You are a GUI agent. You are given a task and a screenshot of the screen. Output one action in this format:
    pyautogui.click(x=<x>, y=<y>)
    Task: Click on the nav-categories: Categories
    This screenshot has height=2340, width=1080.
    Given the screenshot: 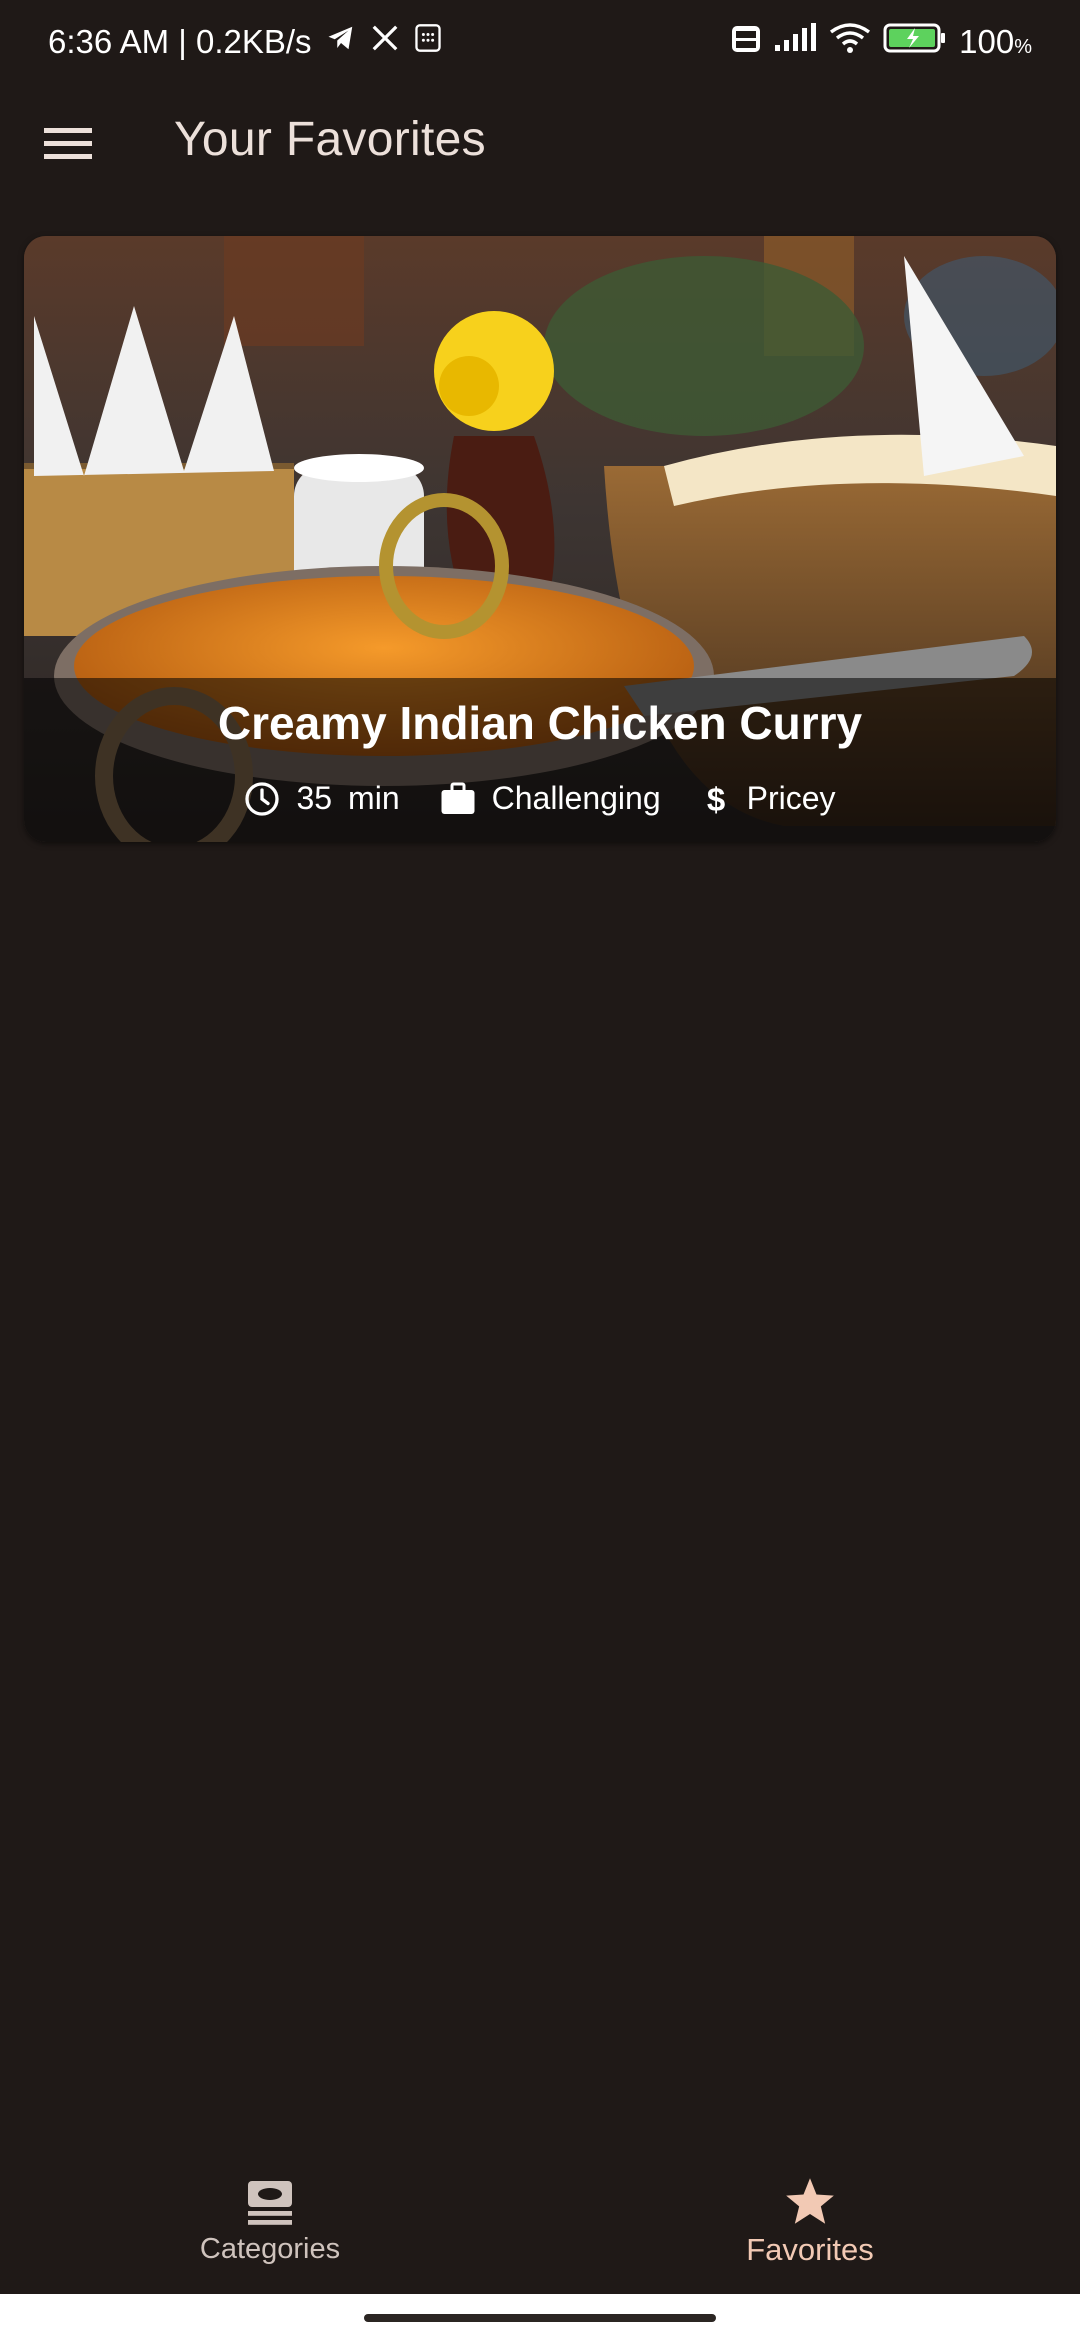 What is the action you would take?
    pyautogui.click(x=270, y=2222)
    